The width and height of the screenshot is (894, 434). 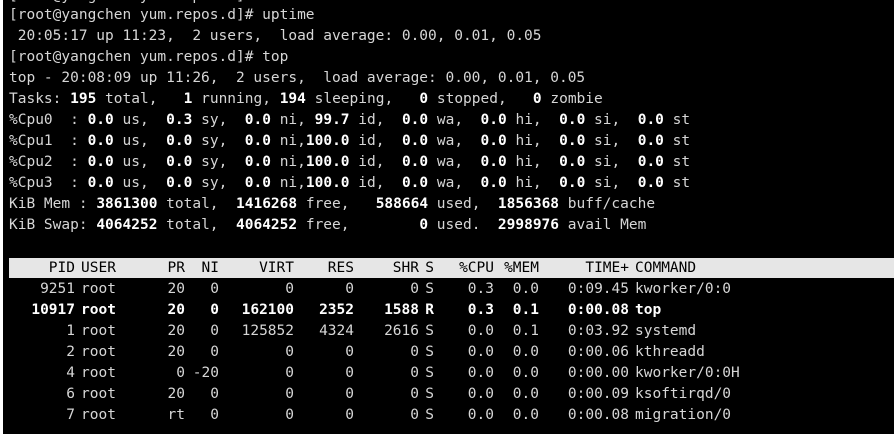 What do you see at coordinates (449, 289) in the screenshot?
I see `table-row: 9251 root 20 0 0 0 0 S 0.3 0.0 0:09.45 kworker/0:0` at bounding box center [449, 289].